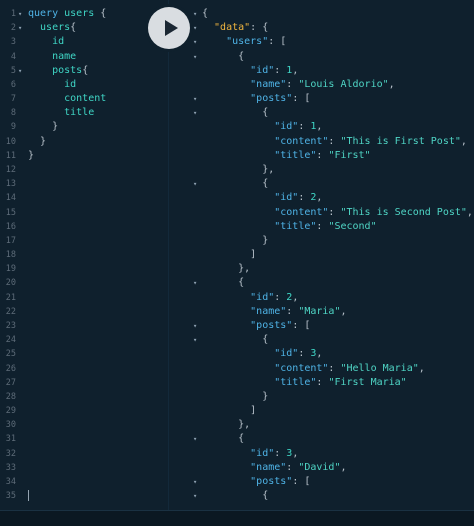 This screenshot has width=474, height=526. Describe the element at coordinates (84, 14) in the screenshot. I see `editor-line: 1 ▾ query users {` at that location.